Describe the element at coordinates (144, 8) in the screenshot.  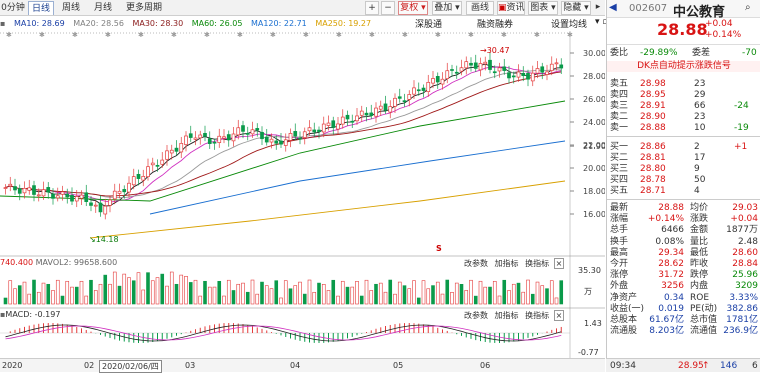
I see `tab-more-periods: 更多周期` at that location.